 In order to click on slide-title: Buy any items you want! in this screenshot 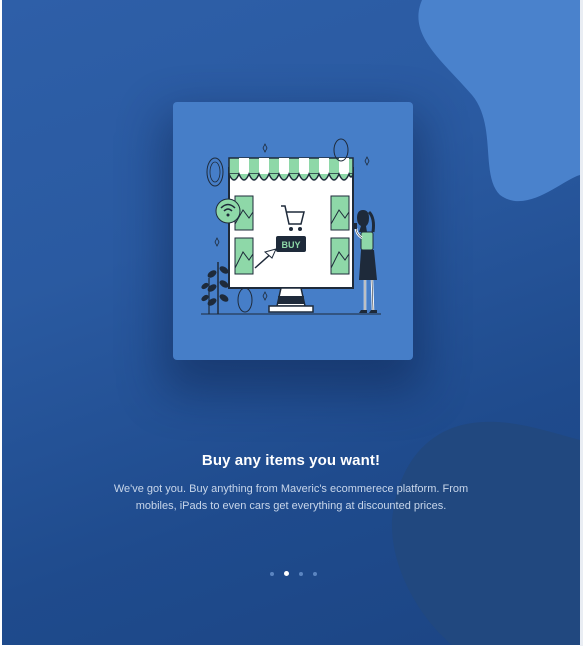, I will do `click(291, 460)`.